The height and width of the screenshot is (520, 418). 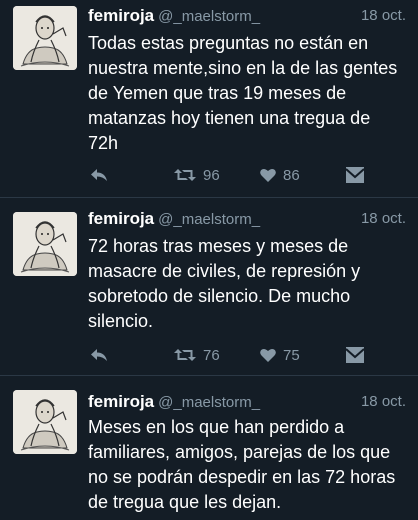 I want to click on retweet-count: 76, so click(x=211, y=355).